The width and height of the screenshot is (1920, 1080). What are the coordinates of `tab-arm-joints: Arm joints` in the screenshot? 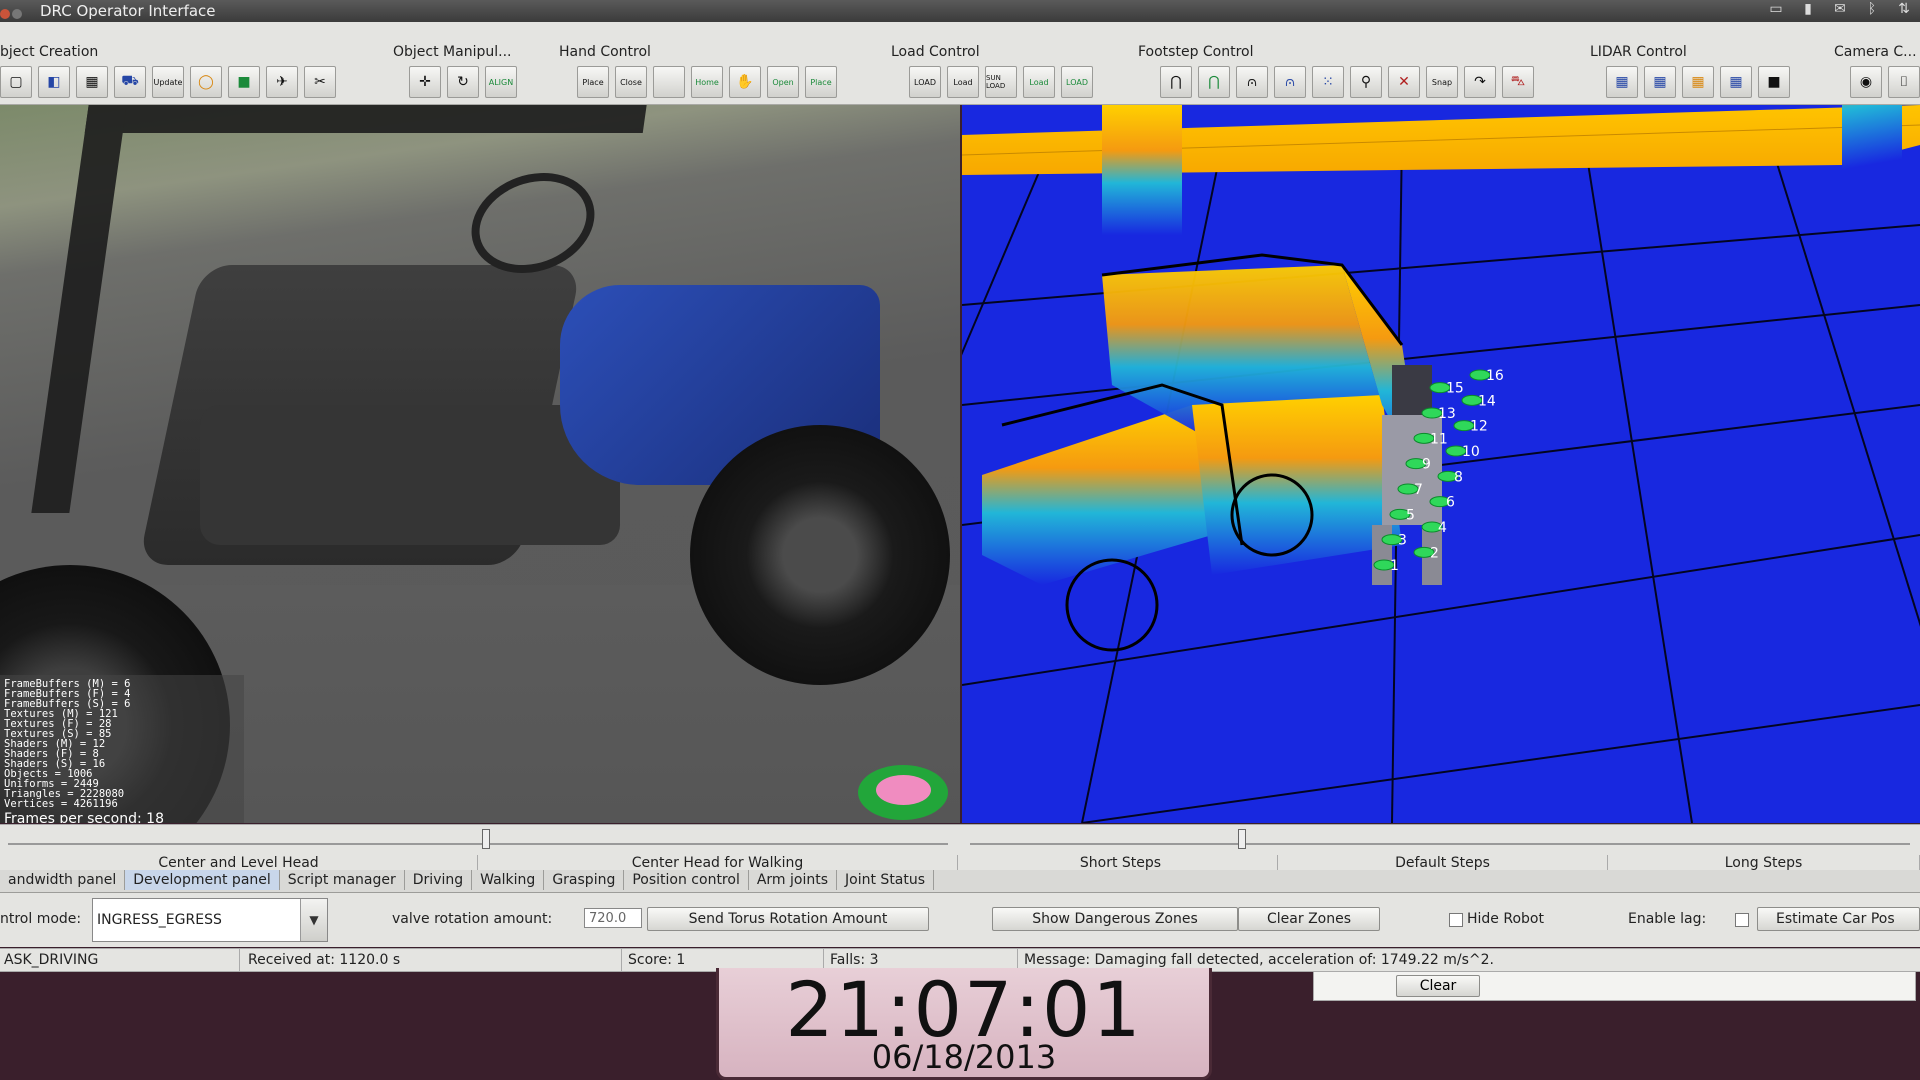 It's located at (793, 880).